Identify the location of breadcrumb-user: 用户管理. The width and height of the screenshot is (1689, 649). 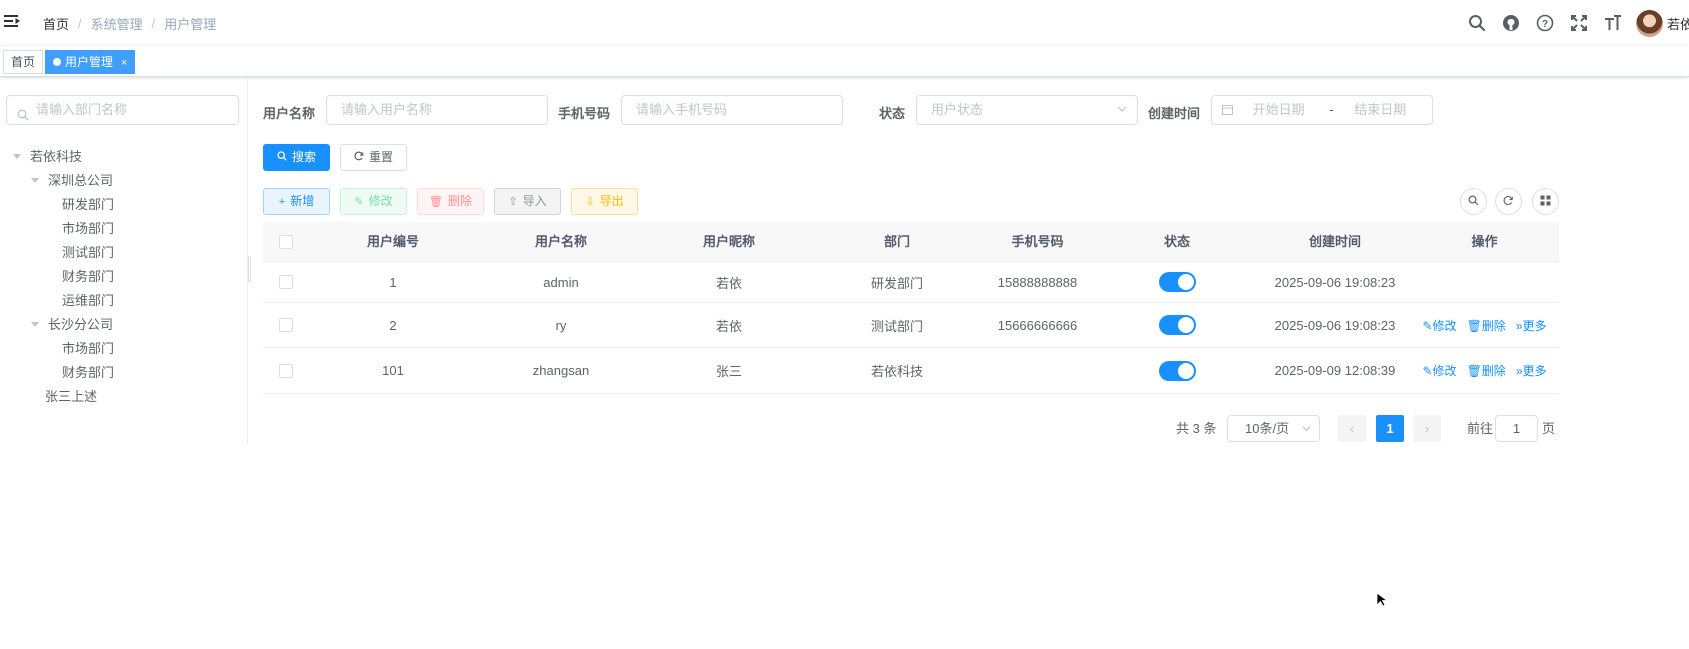
(190, 24).